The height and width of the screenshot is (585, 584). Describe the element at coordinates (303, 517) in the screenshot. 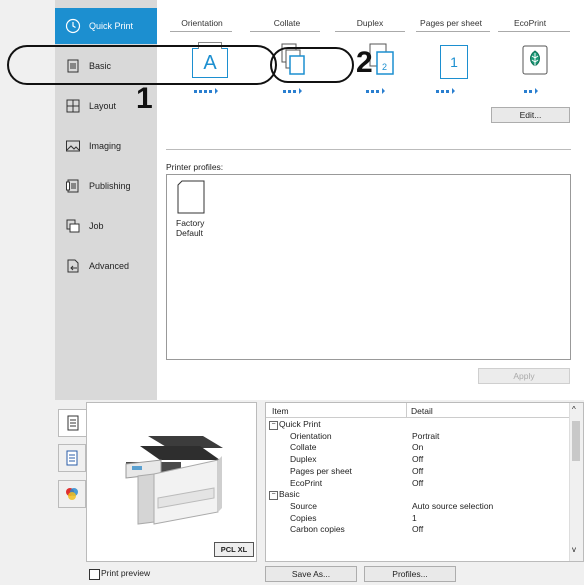

I see `row-item: Copies` at that location.